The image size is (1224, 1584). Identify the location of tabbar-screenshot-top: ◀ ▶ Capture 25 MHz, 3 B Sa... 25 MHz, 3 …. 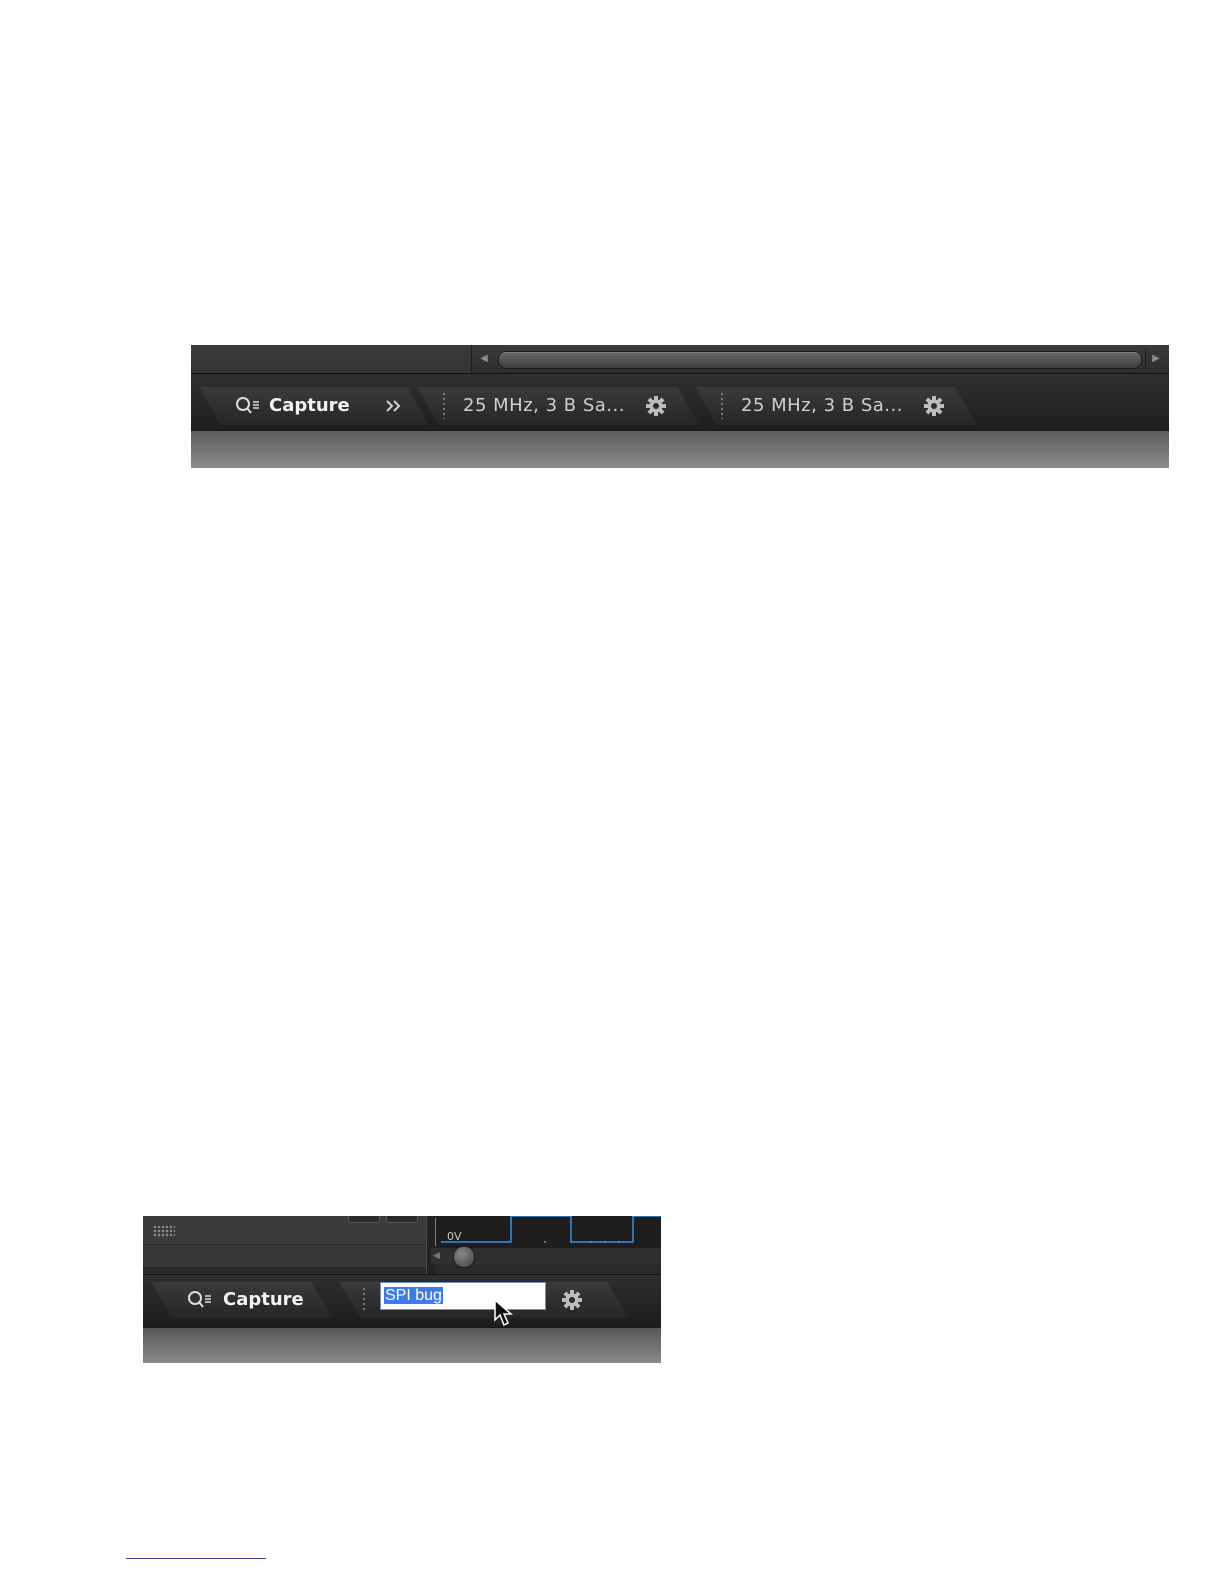
(680, 406).